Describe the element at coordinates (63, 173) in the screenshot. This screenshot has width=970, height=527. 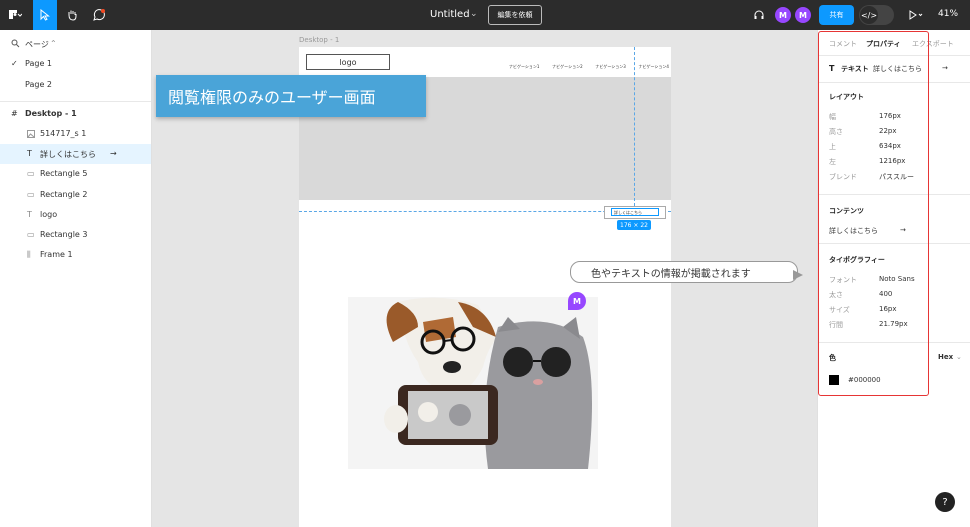
I see `layer-item: Rectangle 5` at that location.